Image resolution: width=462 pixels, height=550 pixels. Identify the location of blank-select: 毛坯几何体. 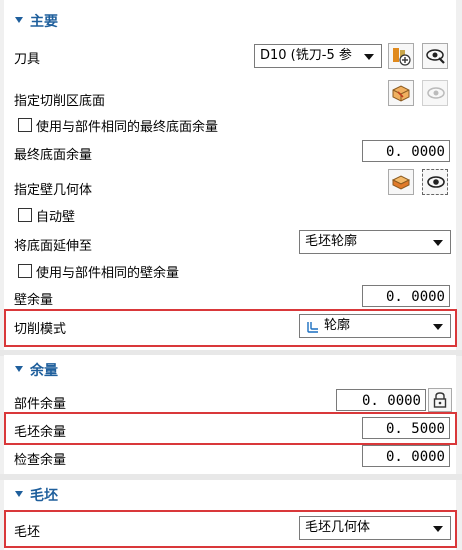
(375, 528).